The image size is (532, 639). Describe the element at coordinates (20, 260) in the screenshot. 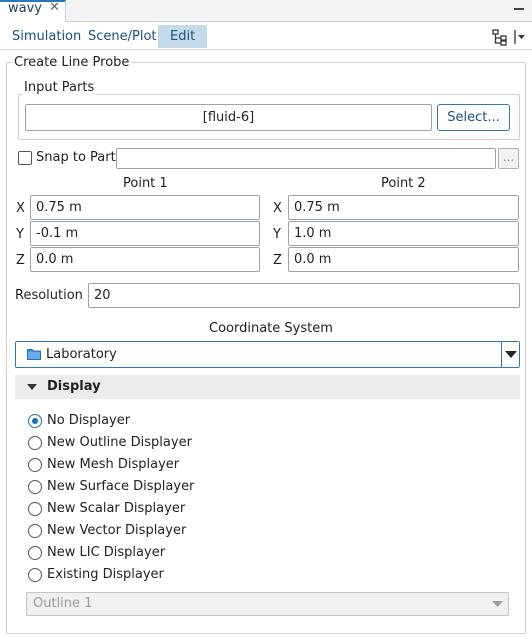

I see `point1-z-label: Z` at that location.